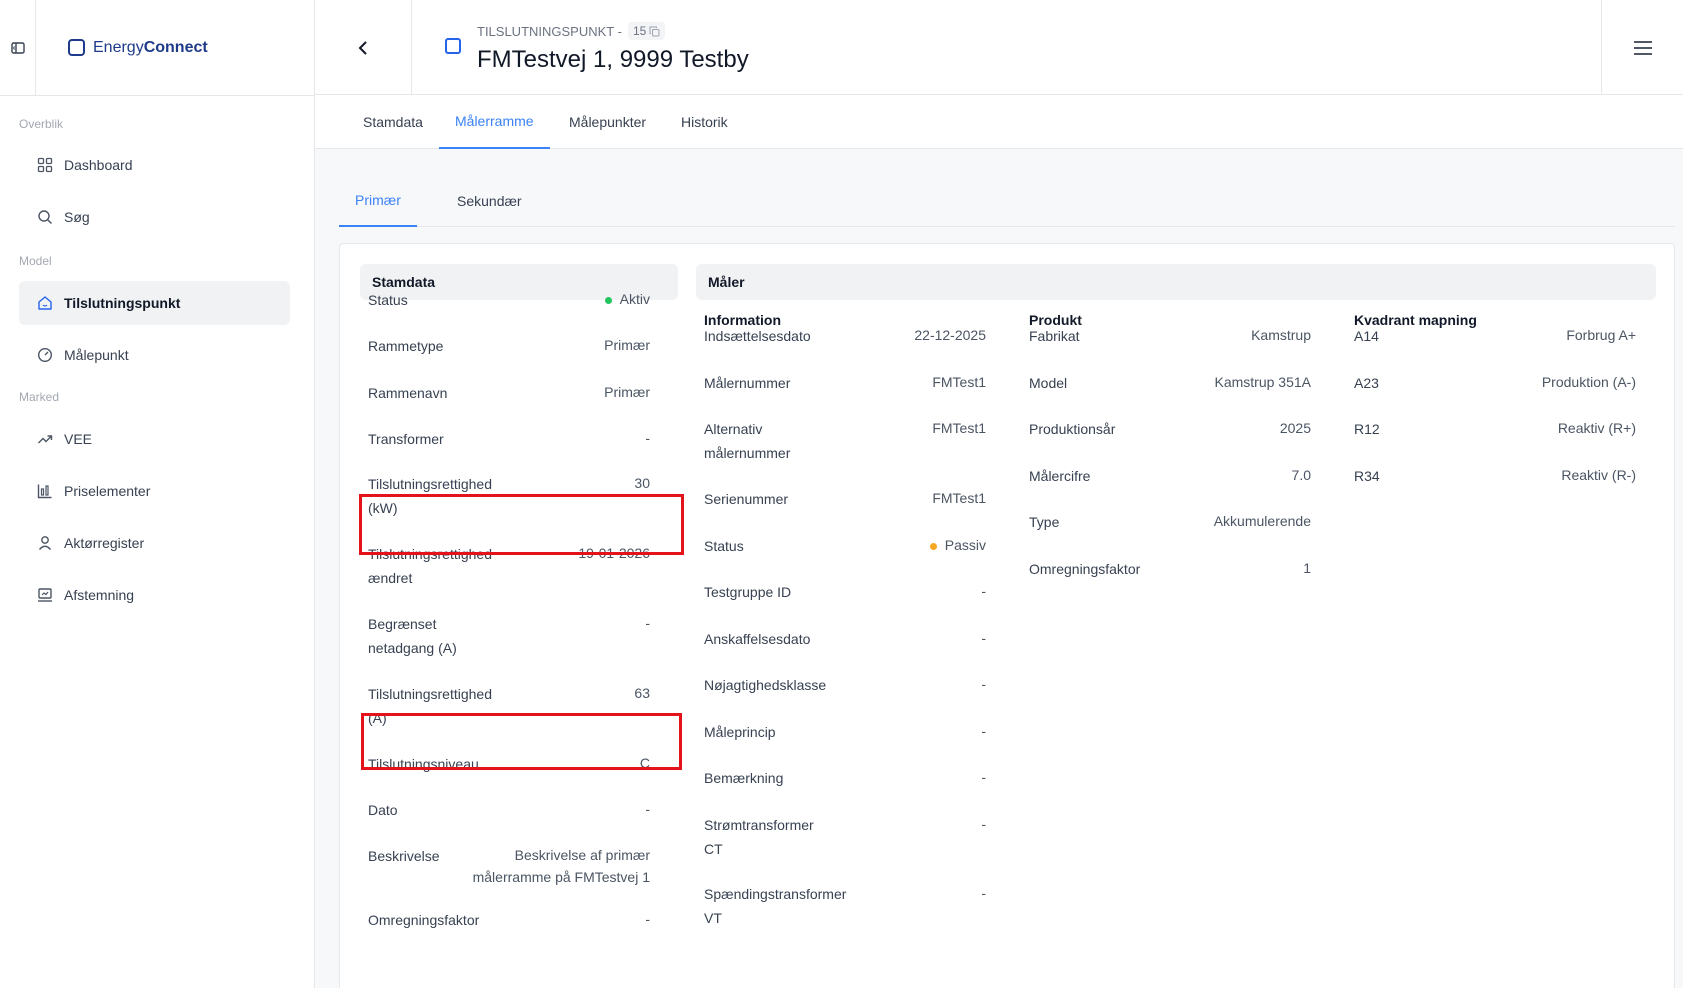  Describe the element at coordinates (845, 837) in the screenshot. I see `field-row: Strømtransformer CT -` at that location.